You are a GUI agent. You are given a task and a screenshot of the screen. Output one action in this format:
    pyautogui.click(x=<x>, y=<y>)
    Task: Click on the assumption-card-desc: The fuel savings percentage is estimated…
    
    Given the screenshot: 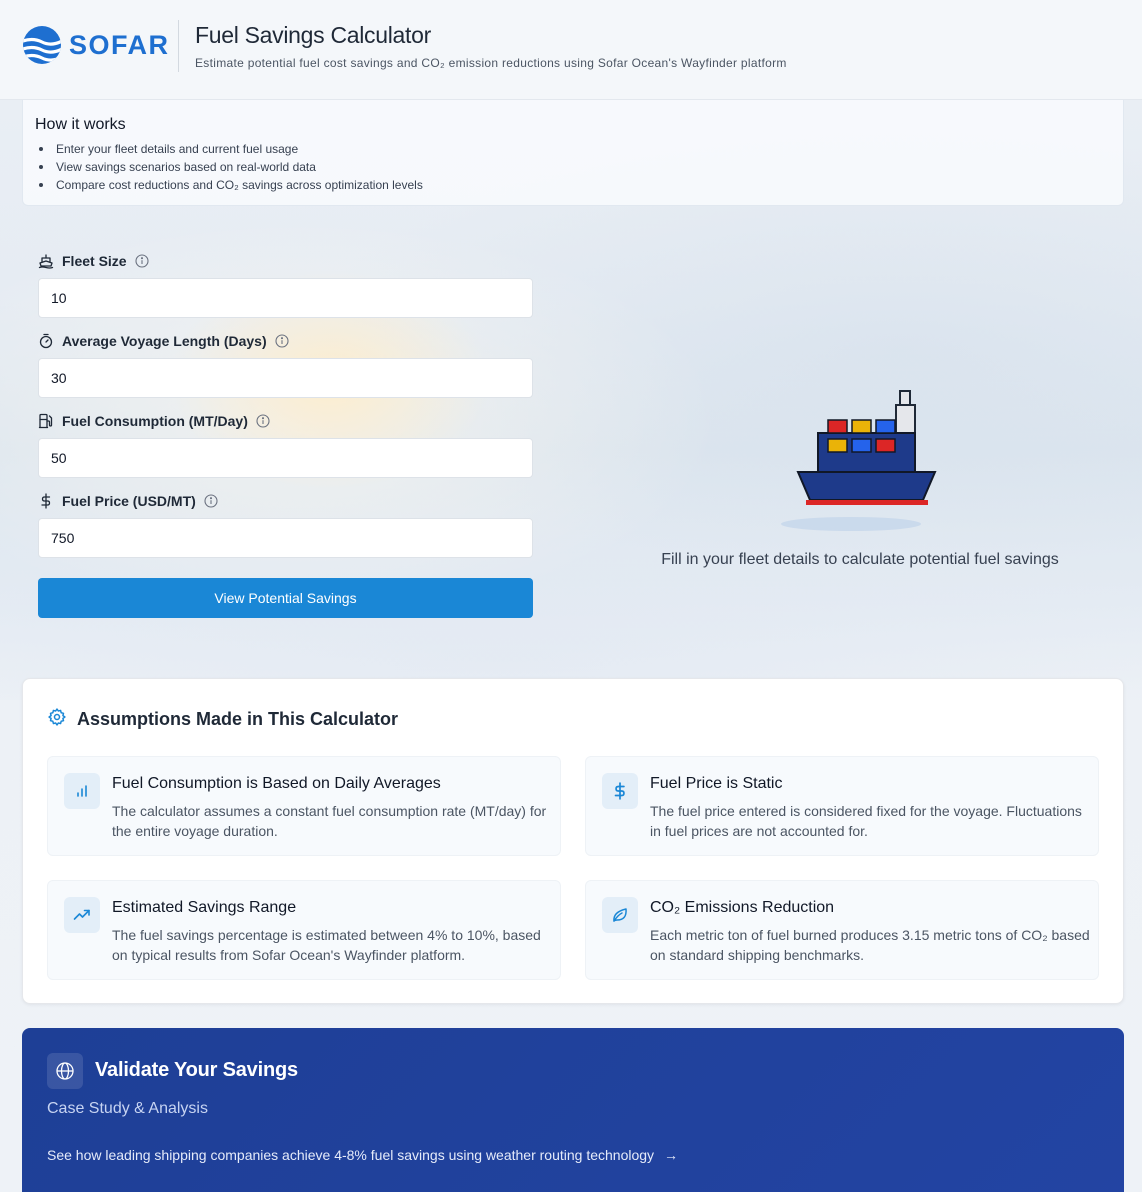 What is the action you would take?
    pyautogui.click(x=326, y=945)
    